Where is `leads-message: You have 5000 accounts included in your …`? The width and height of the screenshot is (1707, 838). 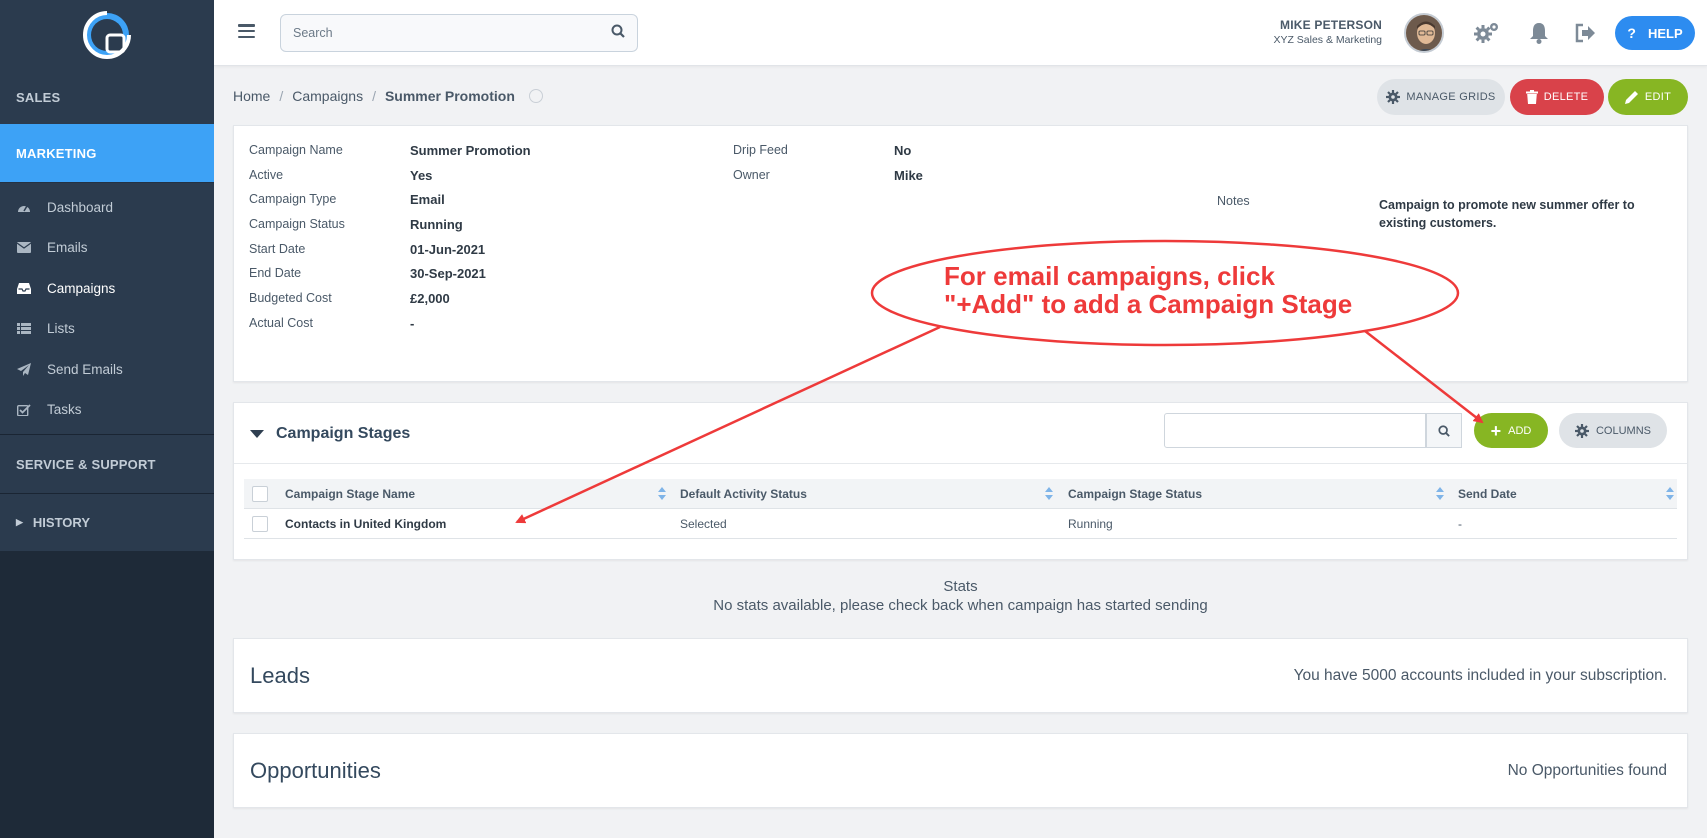
leads-message: You have 5000 accounts included in your … is located at coordinates (1480, 675).